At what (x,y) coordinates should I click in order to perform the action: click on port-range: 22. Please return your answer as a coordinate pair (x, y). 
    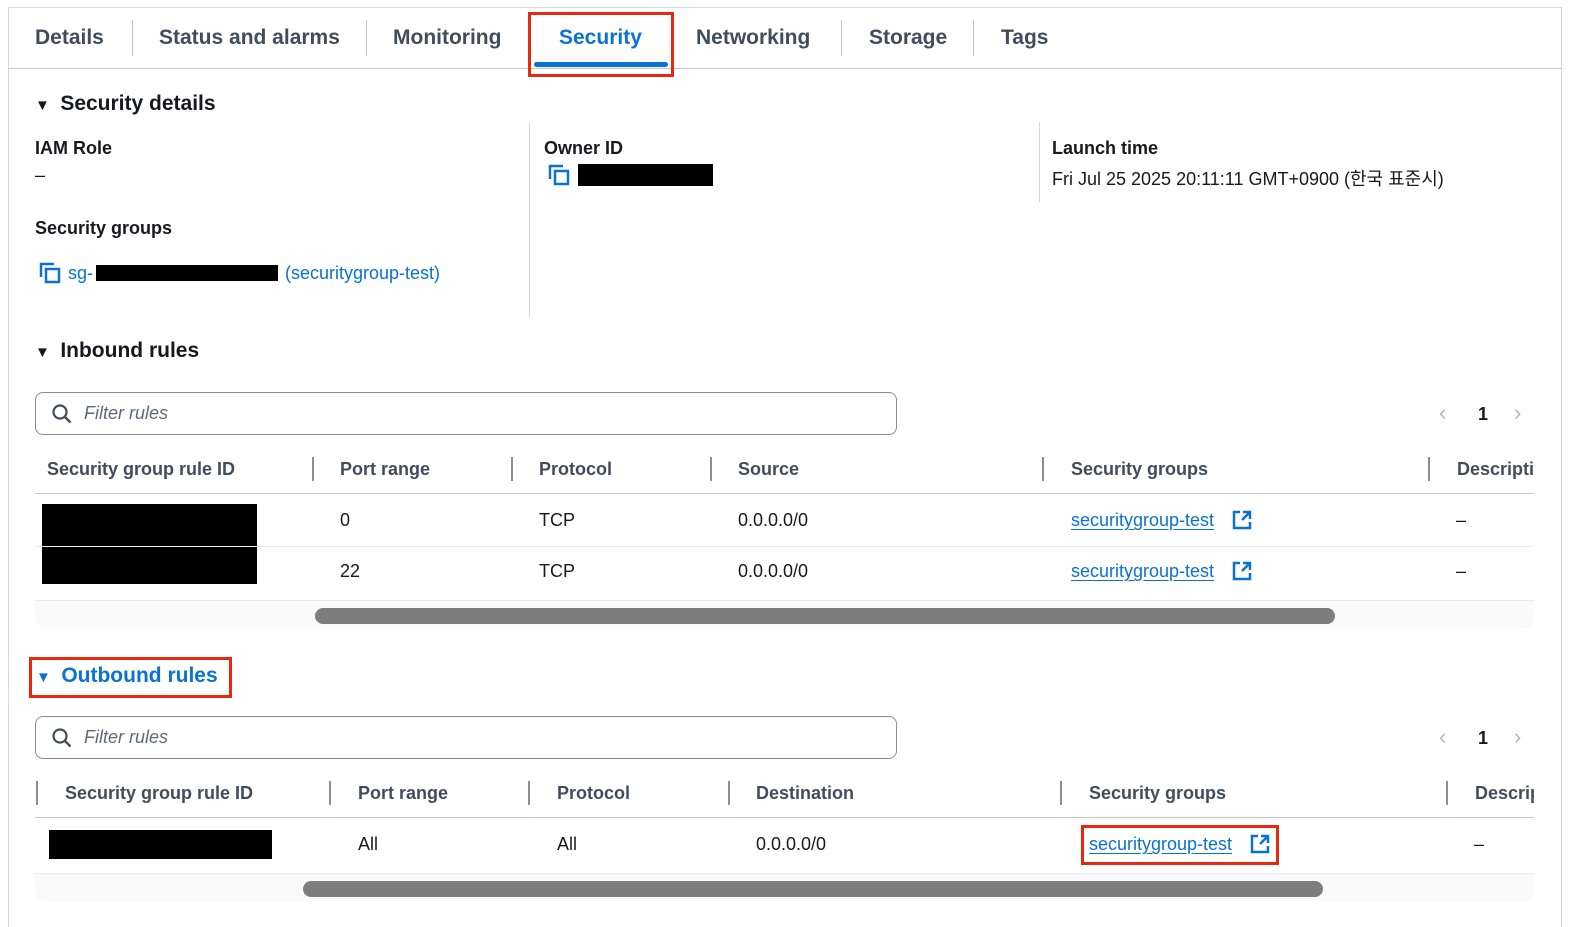
    Looking at the image, I should click on (350, 571).